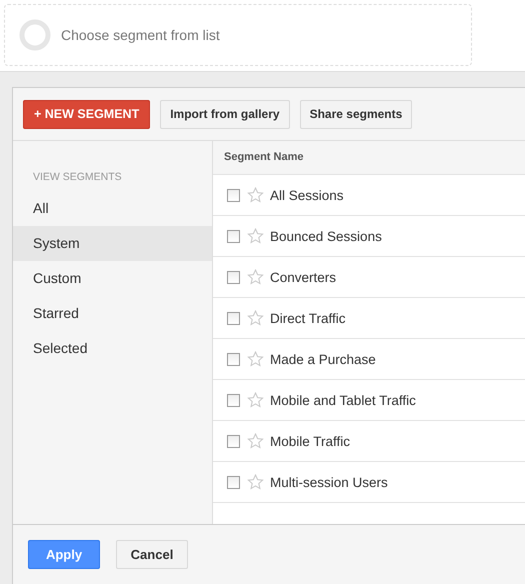 This screenshot has height=584, width=525. I want to click on toolbar-button: Share segments, so click(356, 114).